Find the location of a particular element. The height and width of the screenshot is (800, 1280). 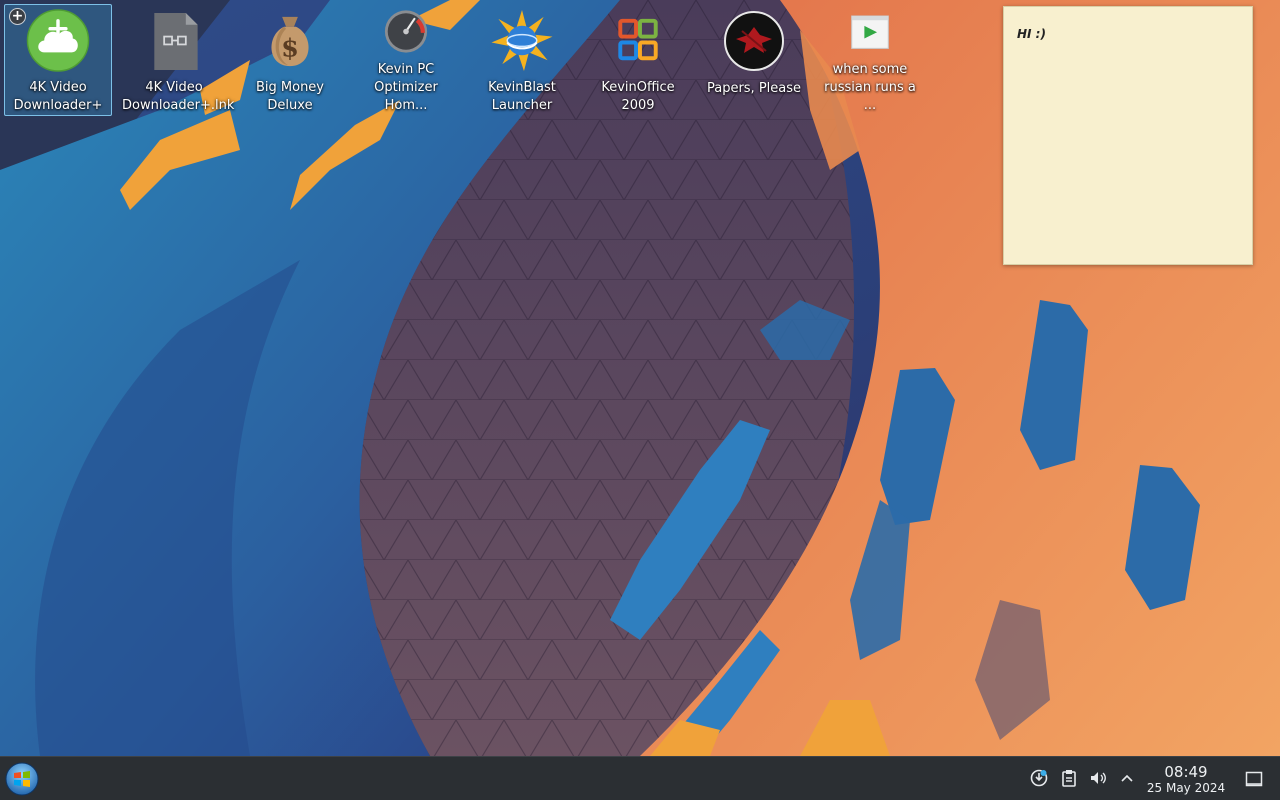

digital-clock: 08:49 25 May 2024 is located at coordinates (1186, 779).